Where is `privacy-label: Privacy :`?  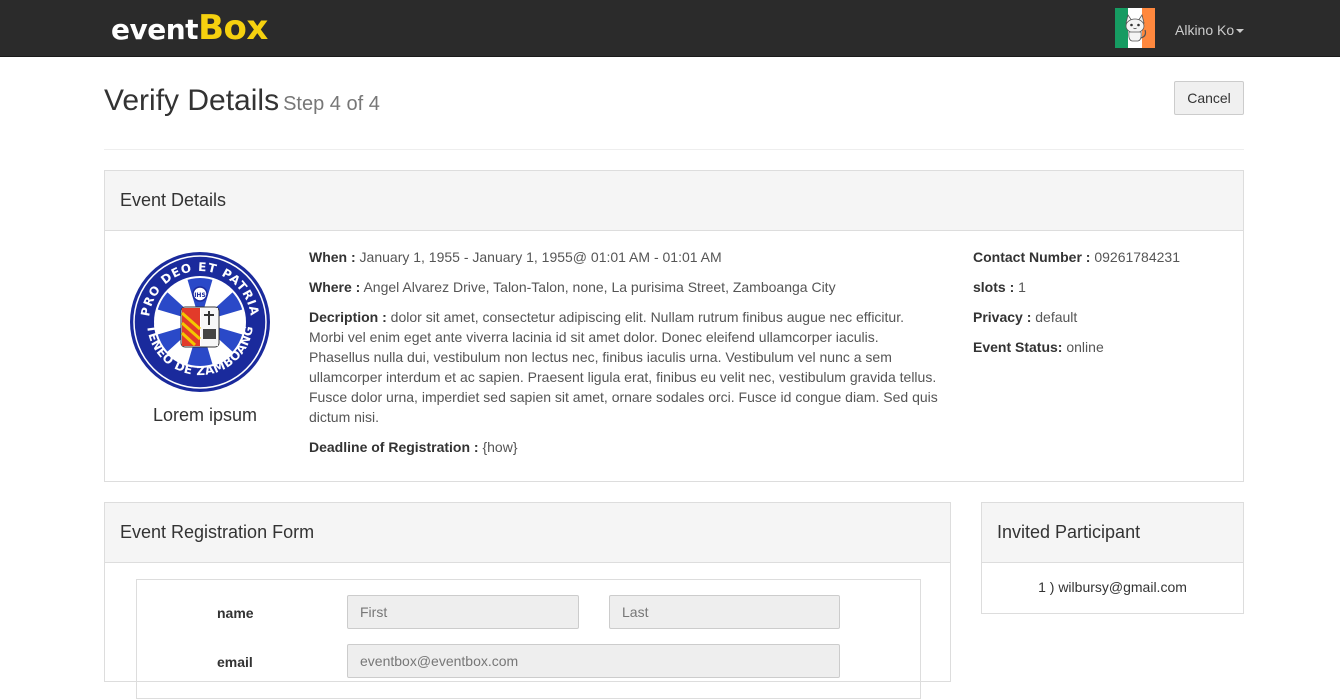 privacy-label: Privacy : is located at coordinates (1002, 317).